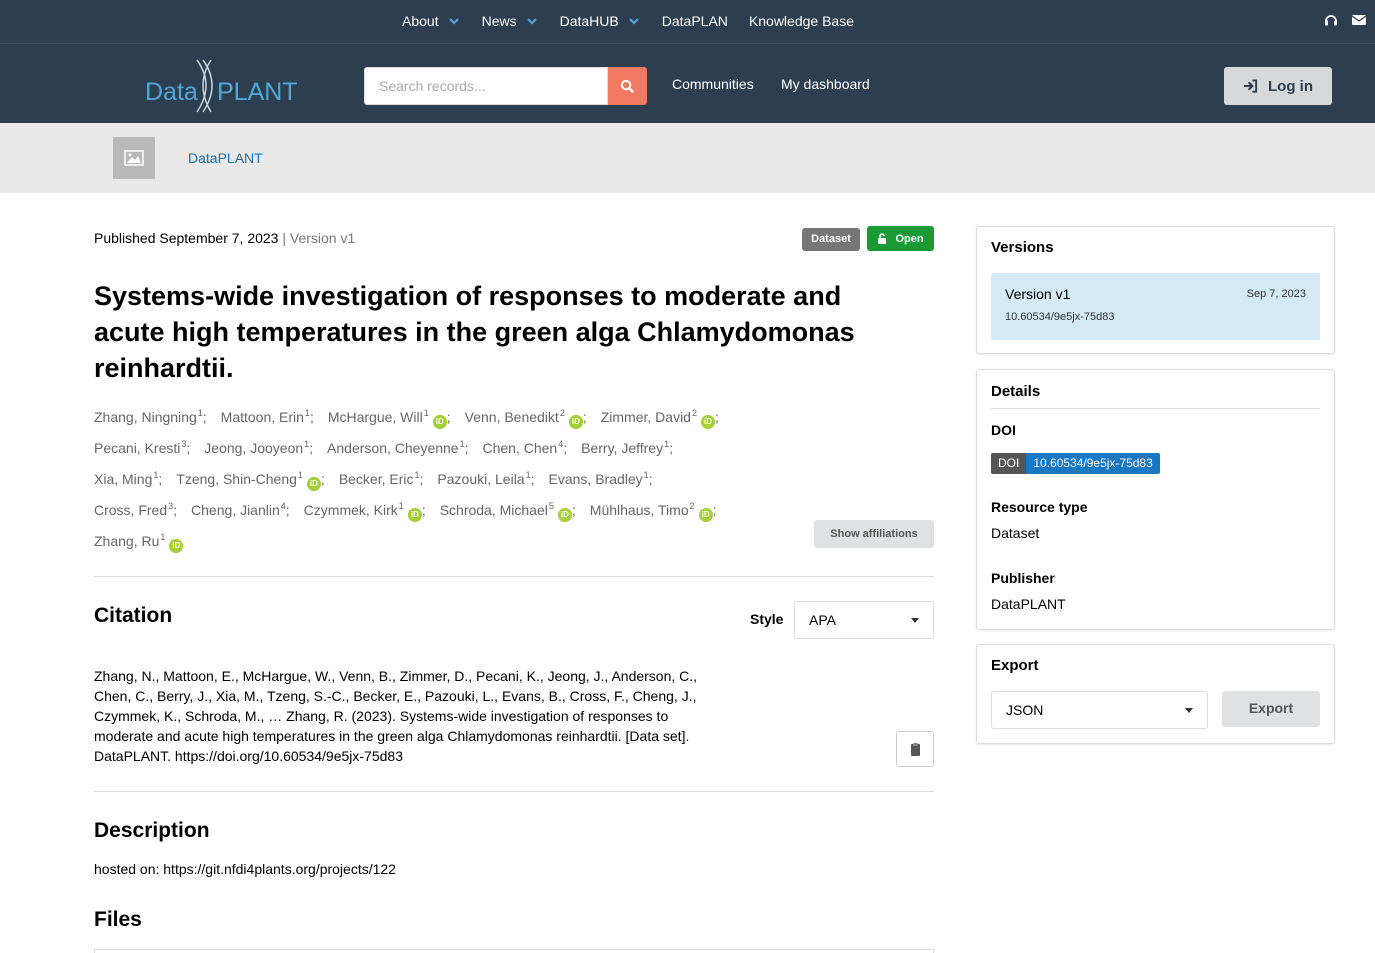 The height and width of the screenshot is (953, 1375). Describe the element at coordinates (1271, 709) in the screenshot. I see `export-button: Export` at that location.